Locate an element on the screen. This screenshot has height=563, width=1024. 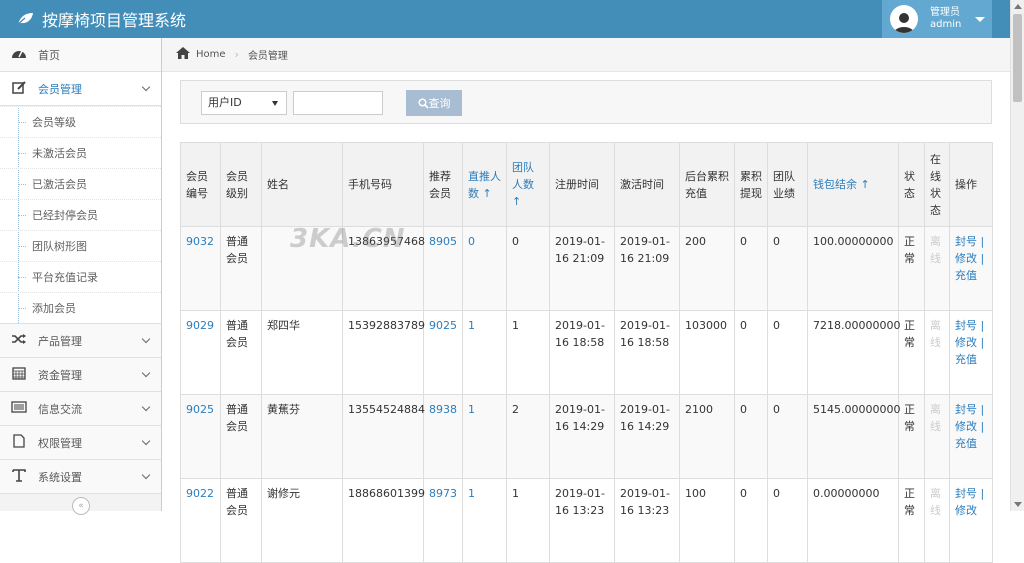
column-header: 注册时间 is located at coordinates (582, 184).